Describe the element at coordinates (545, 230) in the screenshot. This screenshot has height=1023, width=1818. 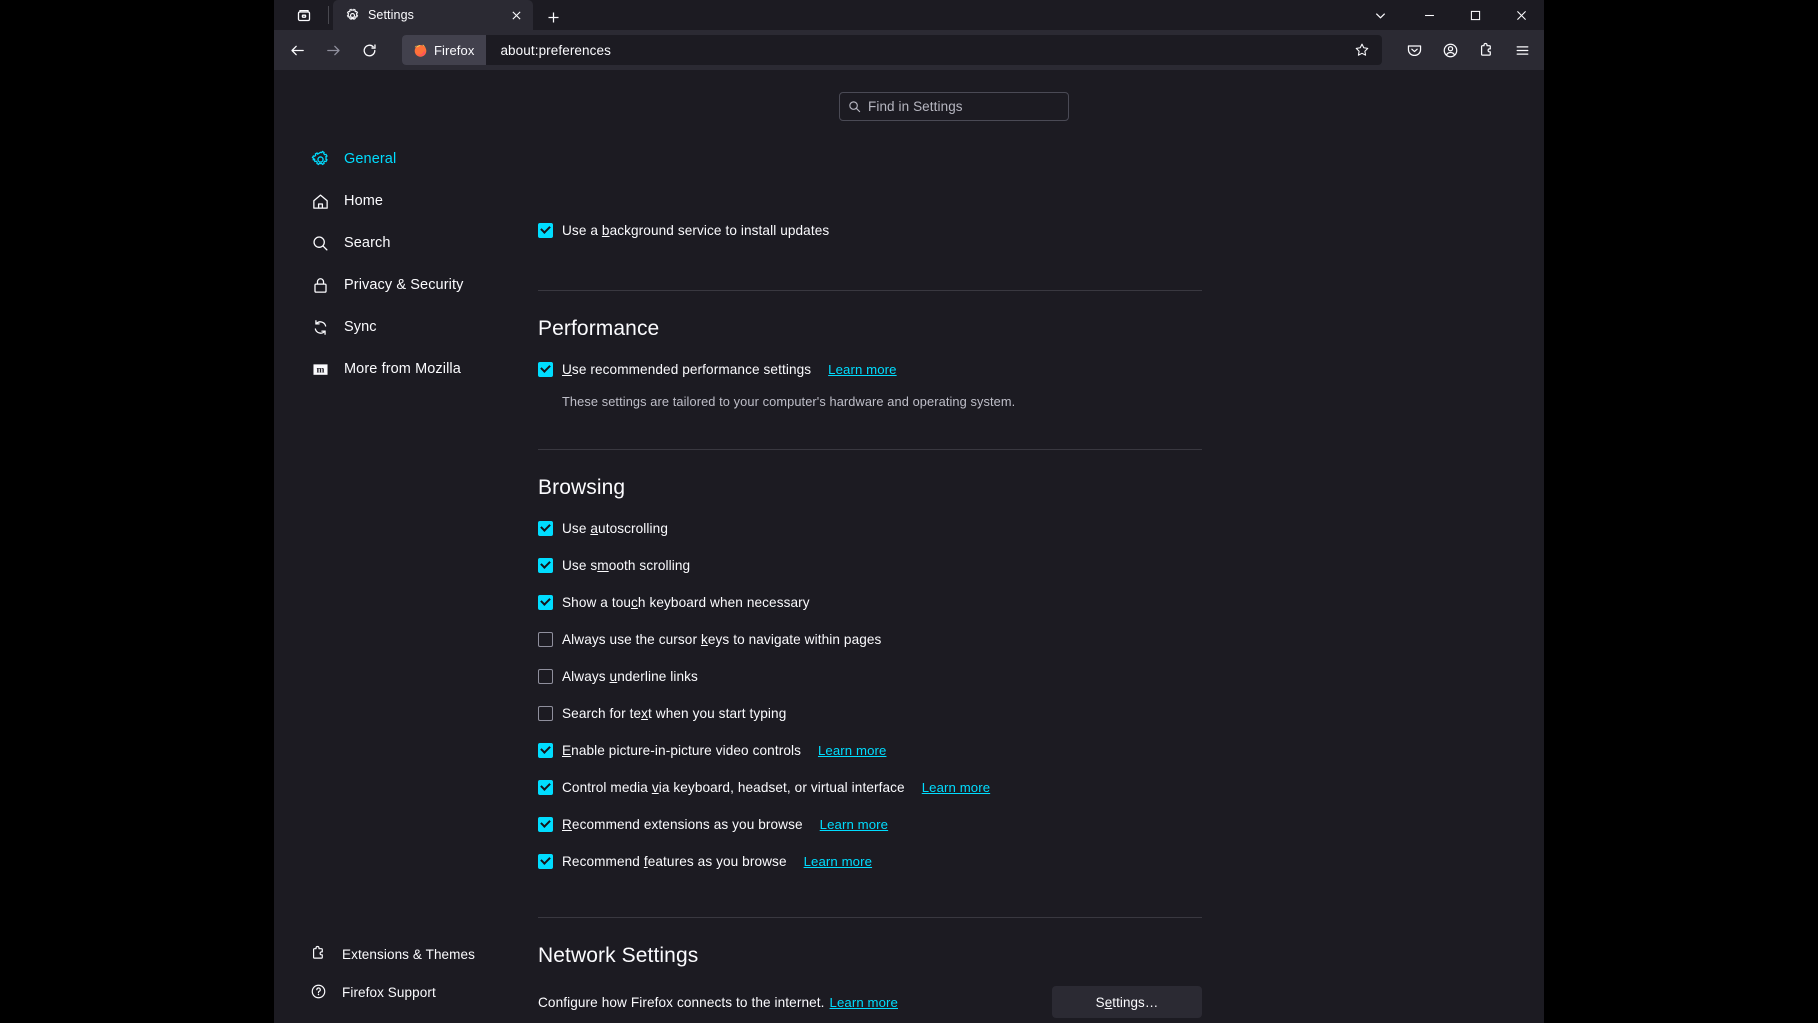
I see `checkbox-background-updates` at that location.